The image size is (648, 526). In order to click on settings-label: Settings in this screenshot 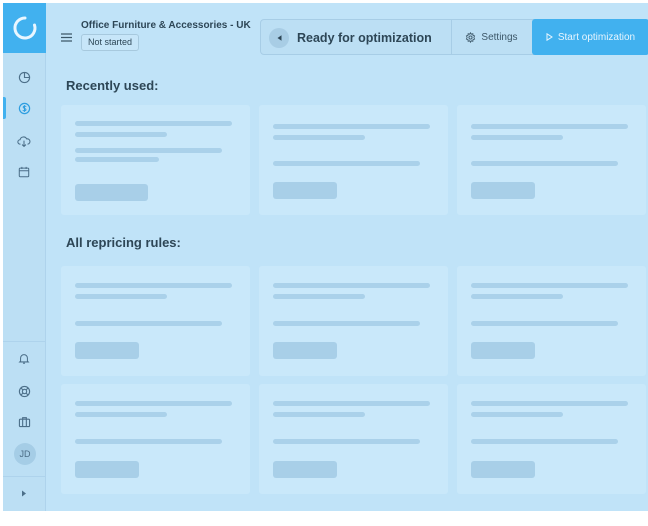, I will do `click(499, 37)`.